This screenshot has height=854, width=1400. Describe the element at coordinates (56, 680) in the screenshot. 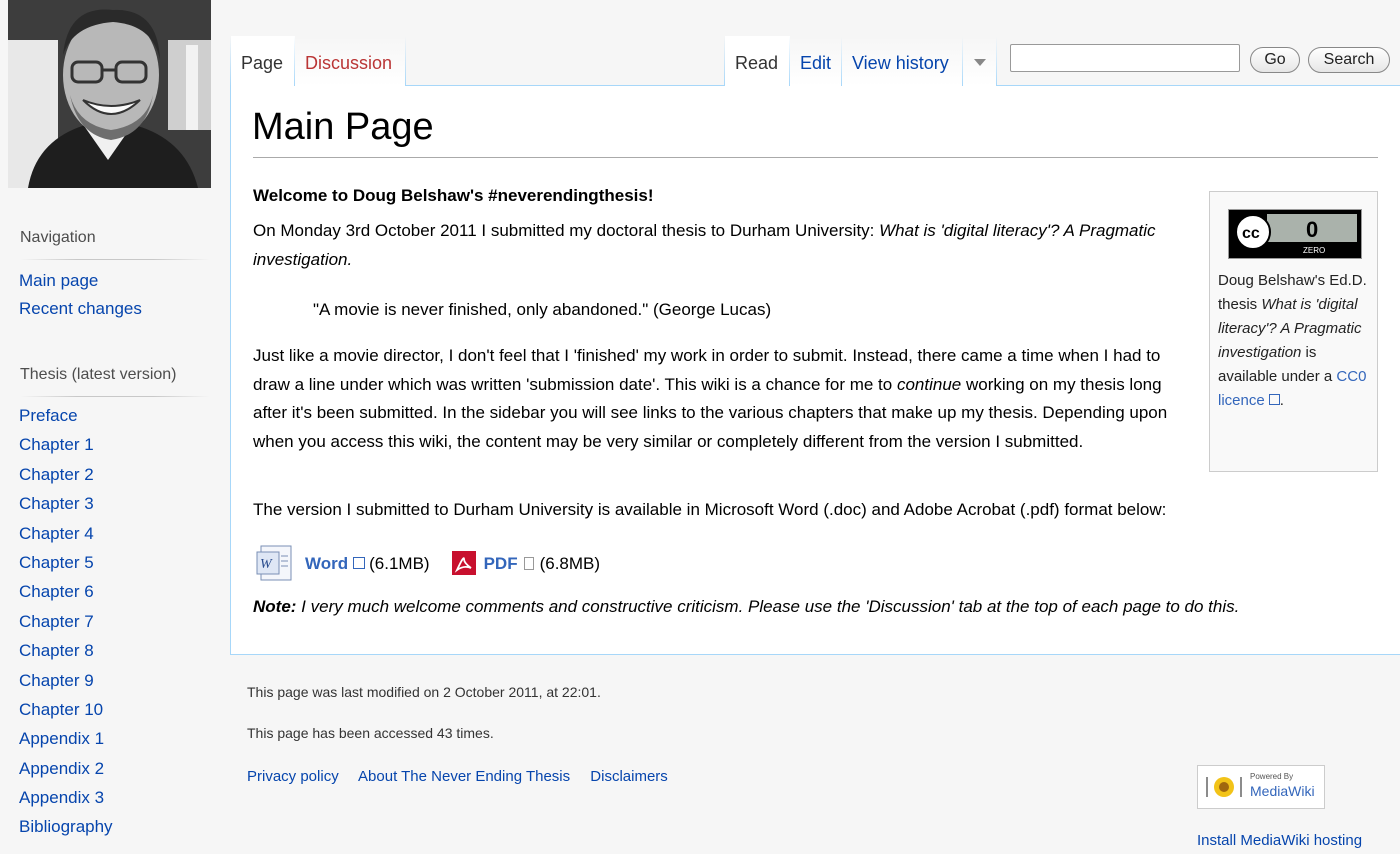

I see `sidebar-item-chapter-9: Chapter 9` at that location.